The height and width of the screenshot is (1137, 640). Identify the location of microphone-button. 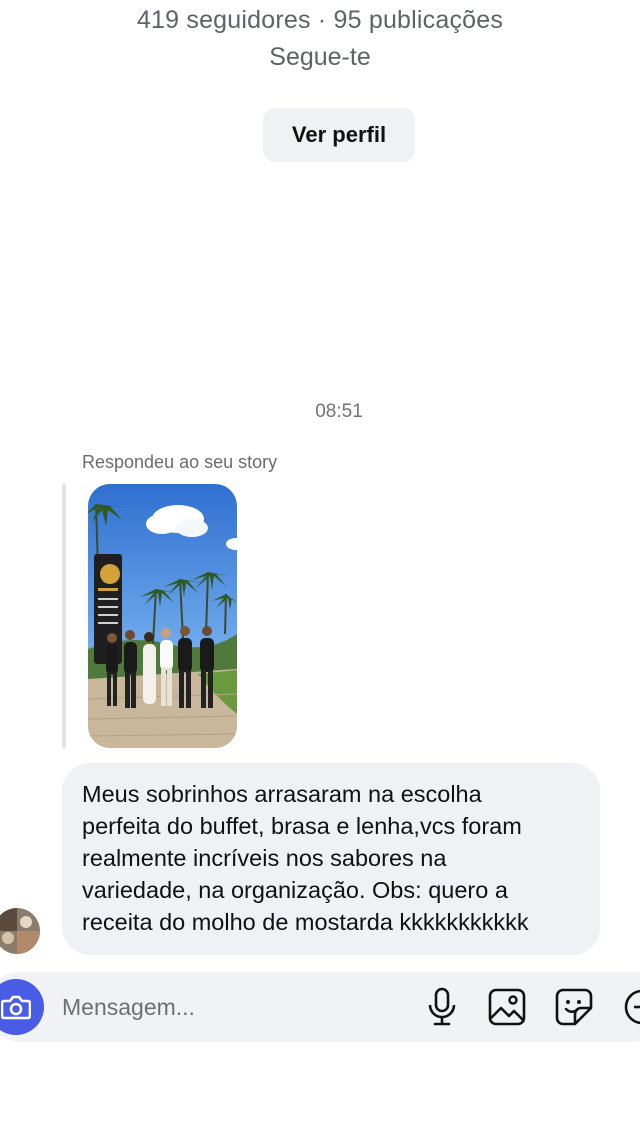
(442, 1007).